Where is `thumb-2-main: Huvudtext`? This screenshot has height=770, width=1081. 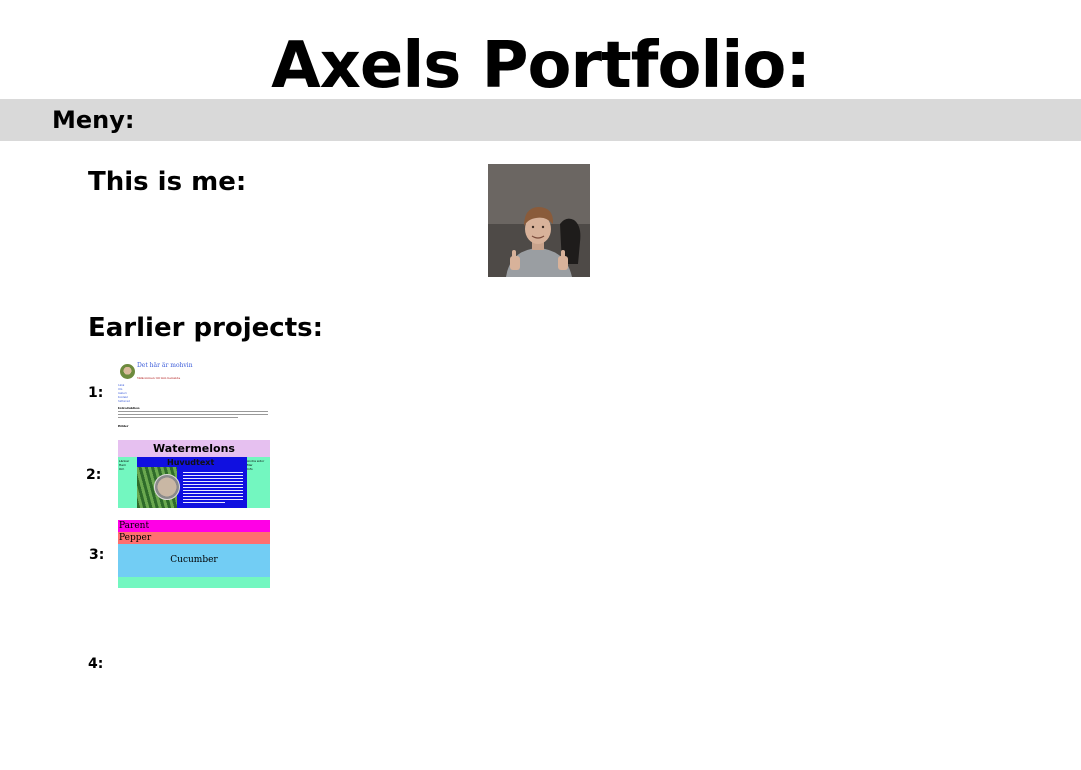 thumb-2-main: Huvudtext is located at coordinates (192, 482).